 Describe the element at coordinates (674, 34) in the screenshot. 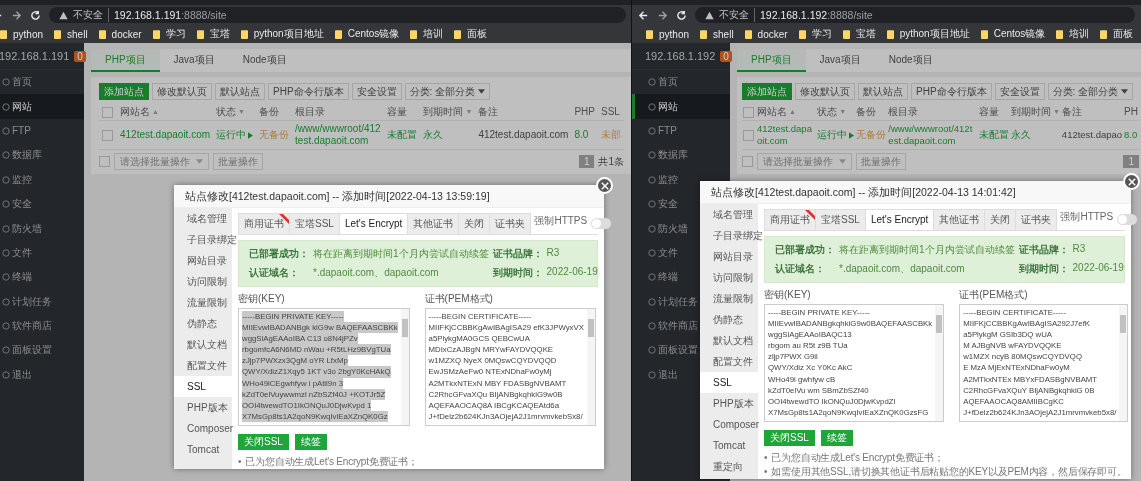

I see `bookmark: python` at that location.